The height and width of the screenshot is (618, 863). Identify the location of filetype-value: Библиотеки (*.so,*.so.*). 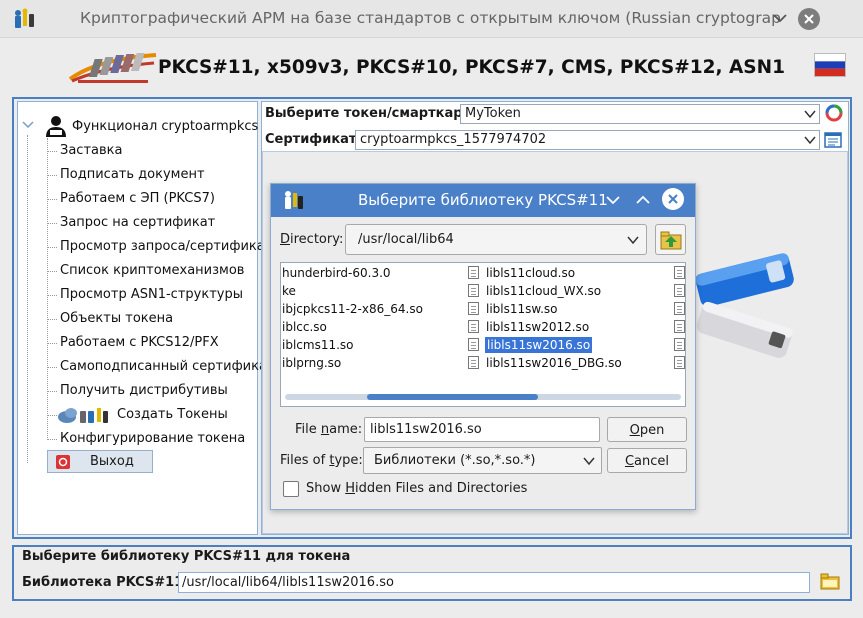
(455, 460).